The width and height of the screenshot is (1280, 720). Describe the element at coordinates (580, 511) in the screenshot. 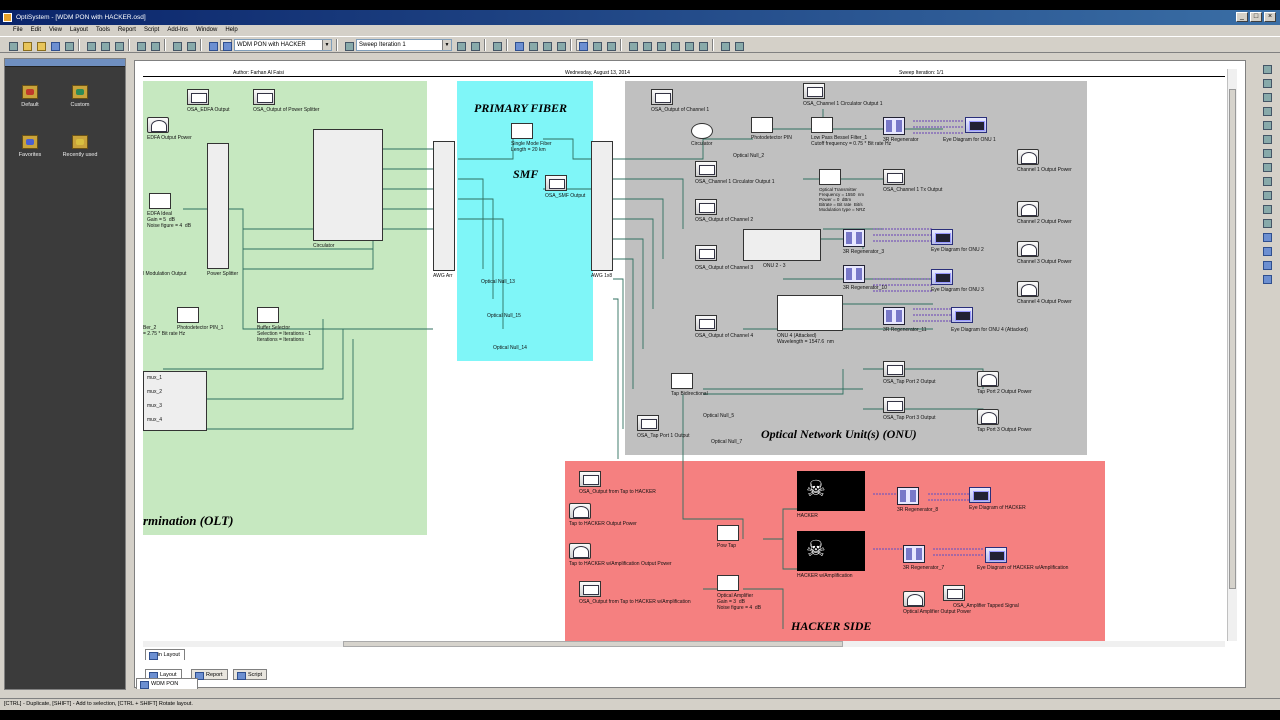

I see `tap-to-hacker-power-meter` at that location.